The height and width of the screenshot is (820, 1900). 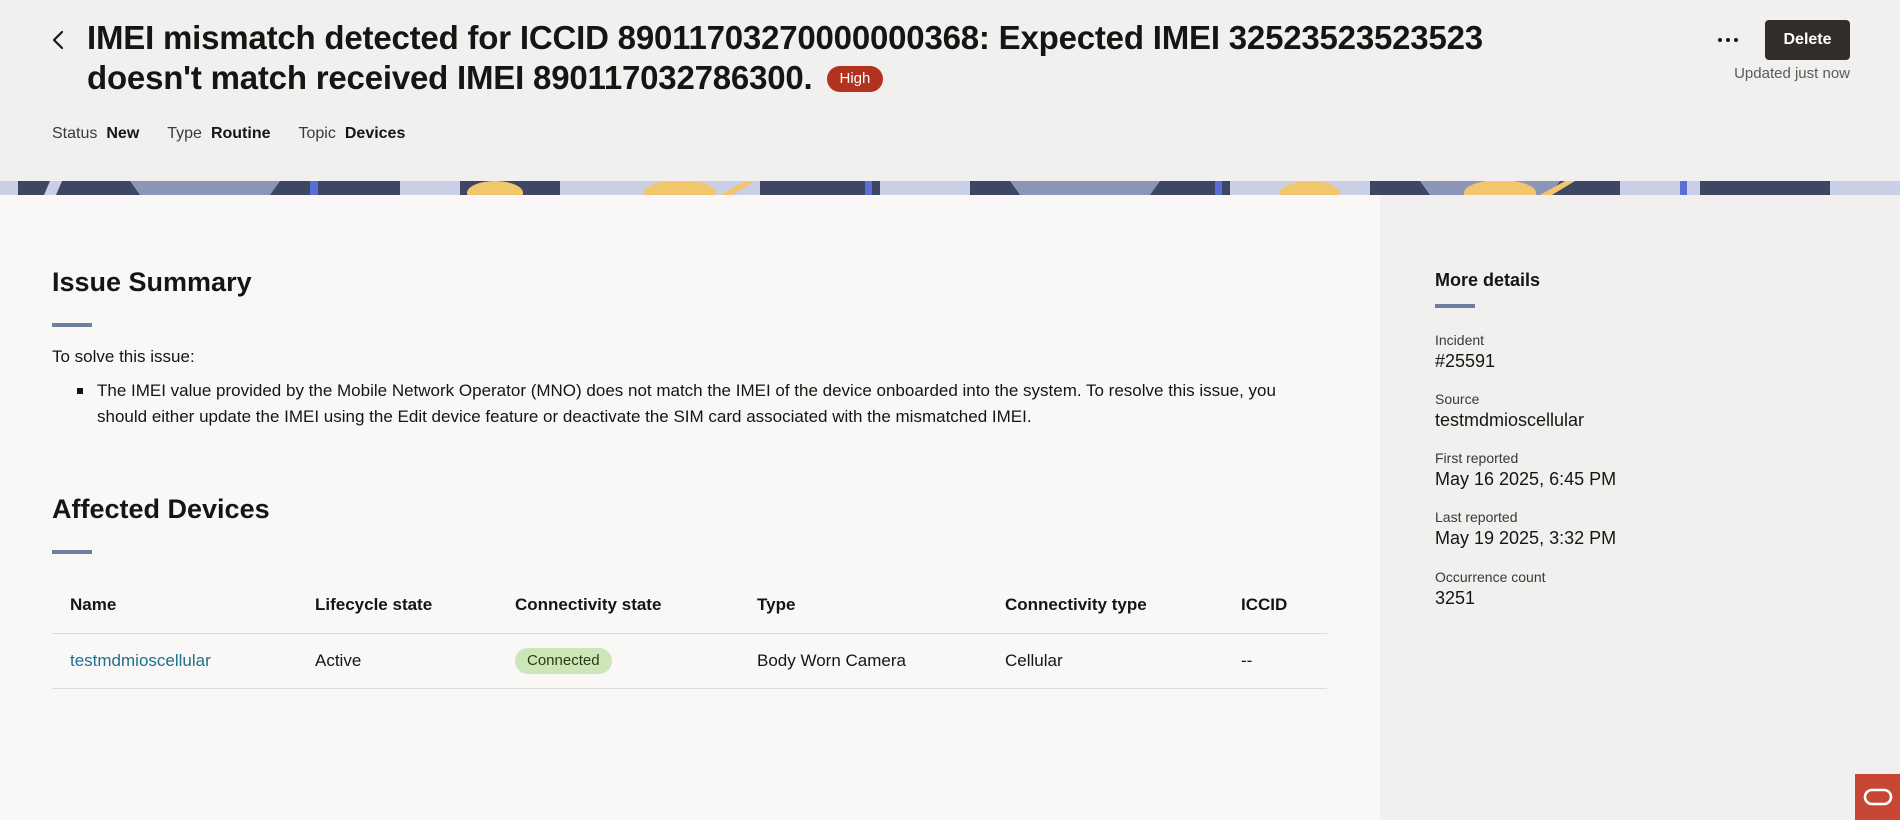 I want to click on column-header-type: Type, so click(x=863, y=605).